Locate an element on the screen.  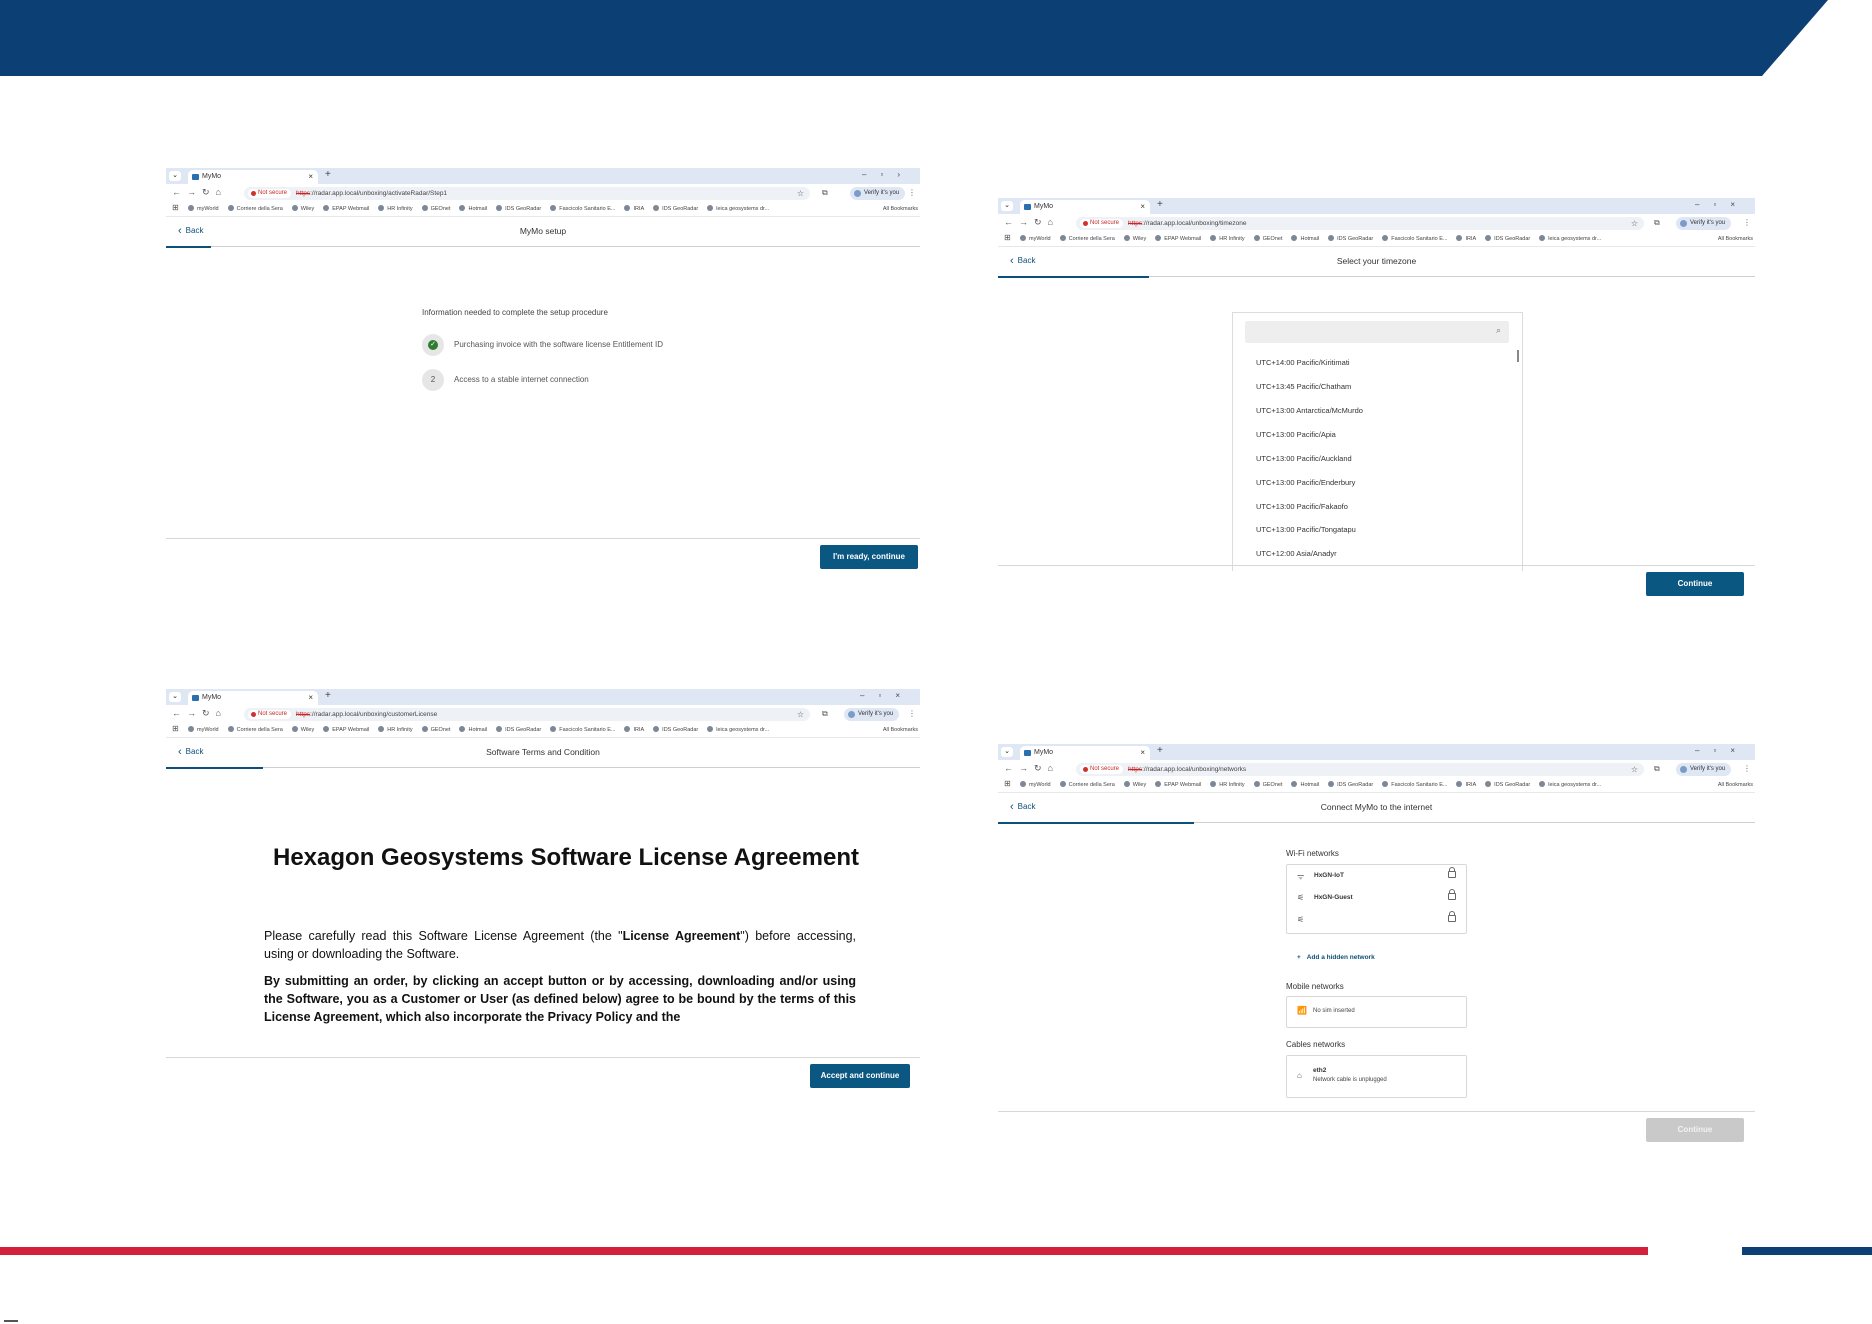
add-hidden-network-link: + Add a hidden network is located at coordinates (1336, 957).